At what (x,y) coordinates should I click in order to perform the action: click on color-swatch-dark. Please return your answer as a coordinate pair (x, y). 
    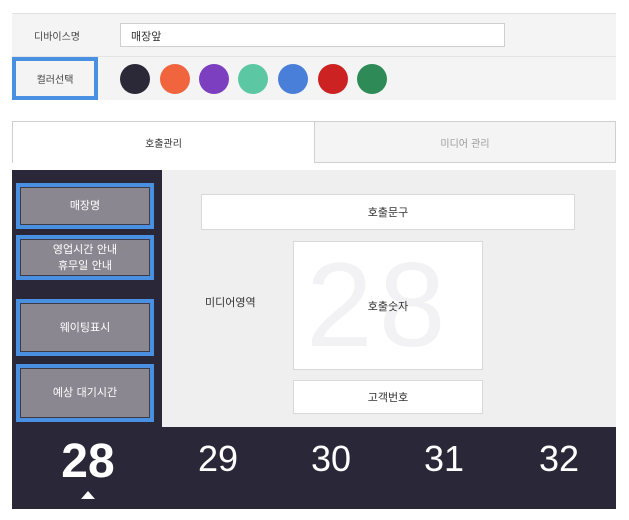
    Looking at the image, I should click on (135, 79).